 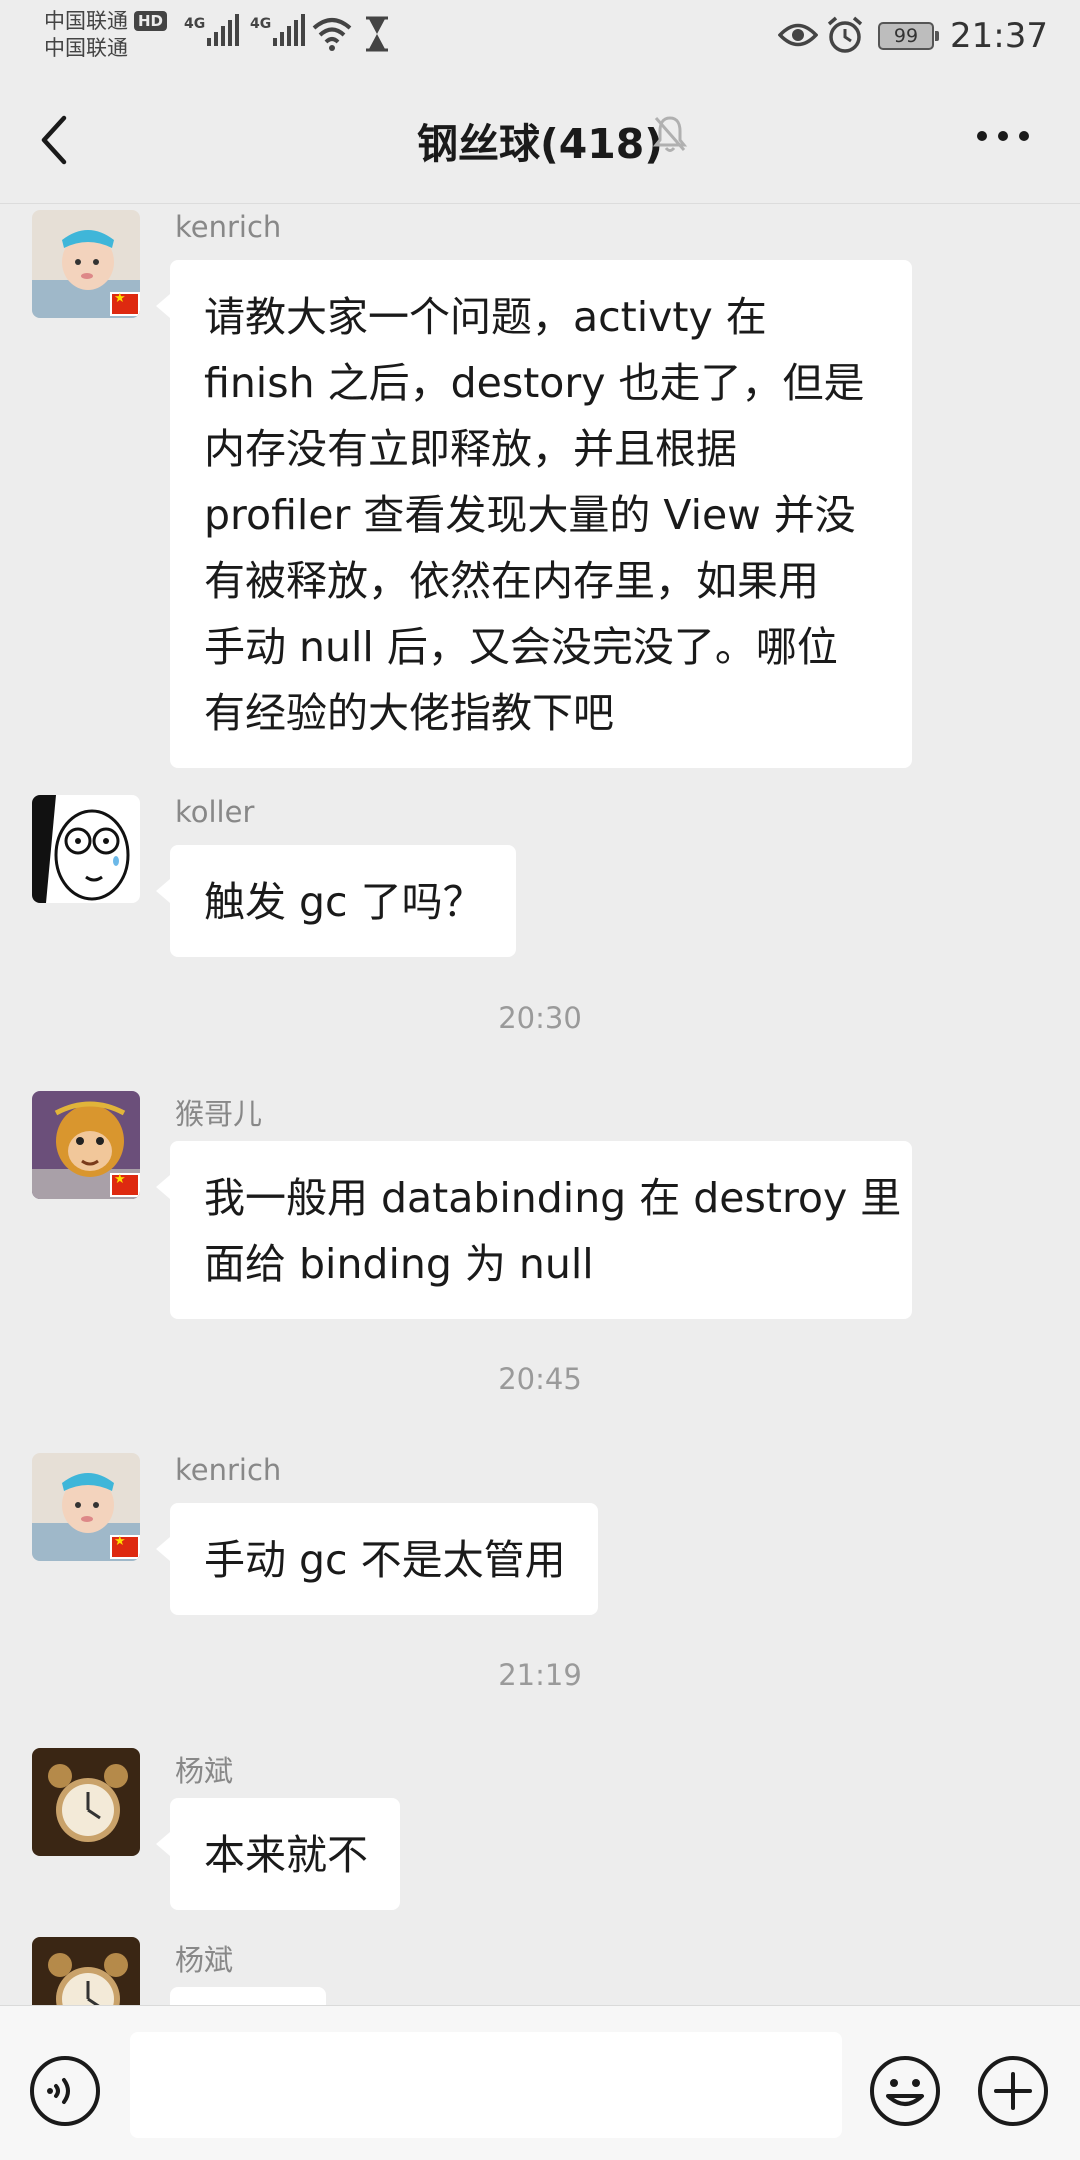 What do you see at coordinates (540, 36) in the screenshot?
I see `status-bar: 中国联通 HD 中国联通 4G 4G 99 21:37` at bounding box center [540, 36].